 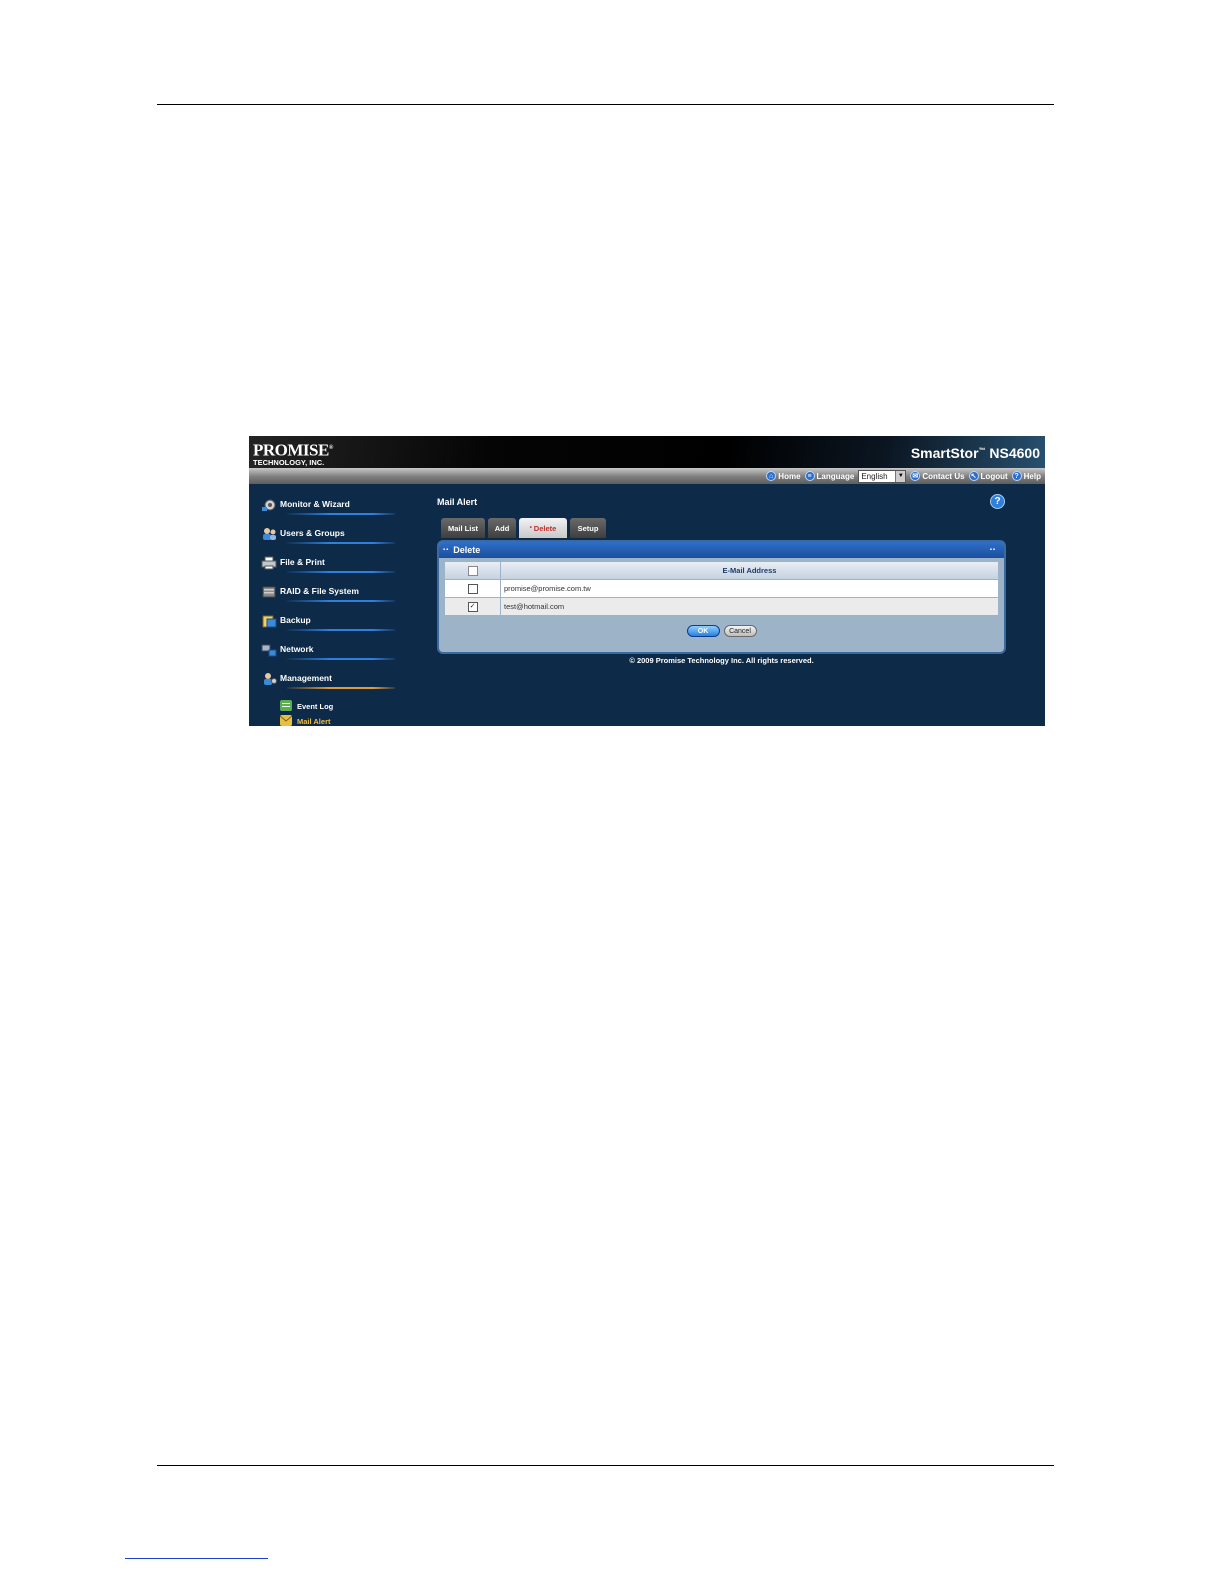 I want to click on row-checkbox, so click(x=472, y=588).